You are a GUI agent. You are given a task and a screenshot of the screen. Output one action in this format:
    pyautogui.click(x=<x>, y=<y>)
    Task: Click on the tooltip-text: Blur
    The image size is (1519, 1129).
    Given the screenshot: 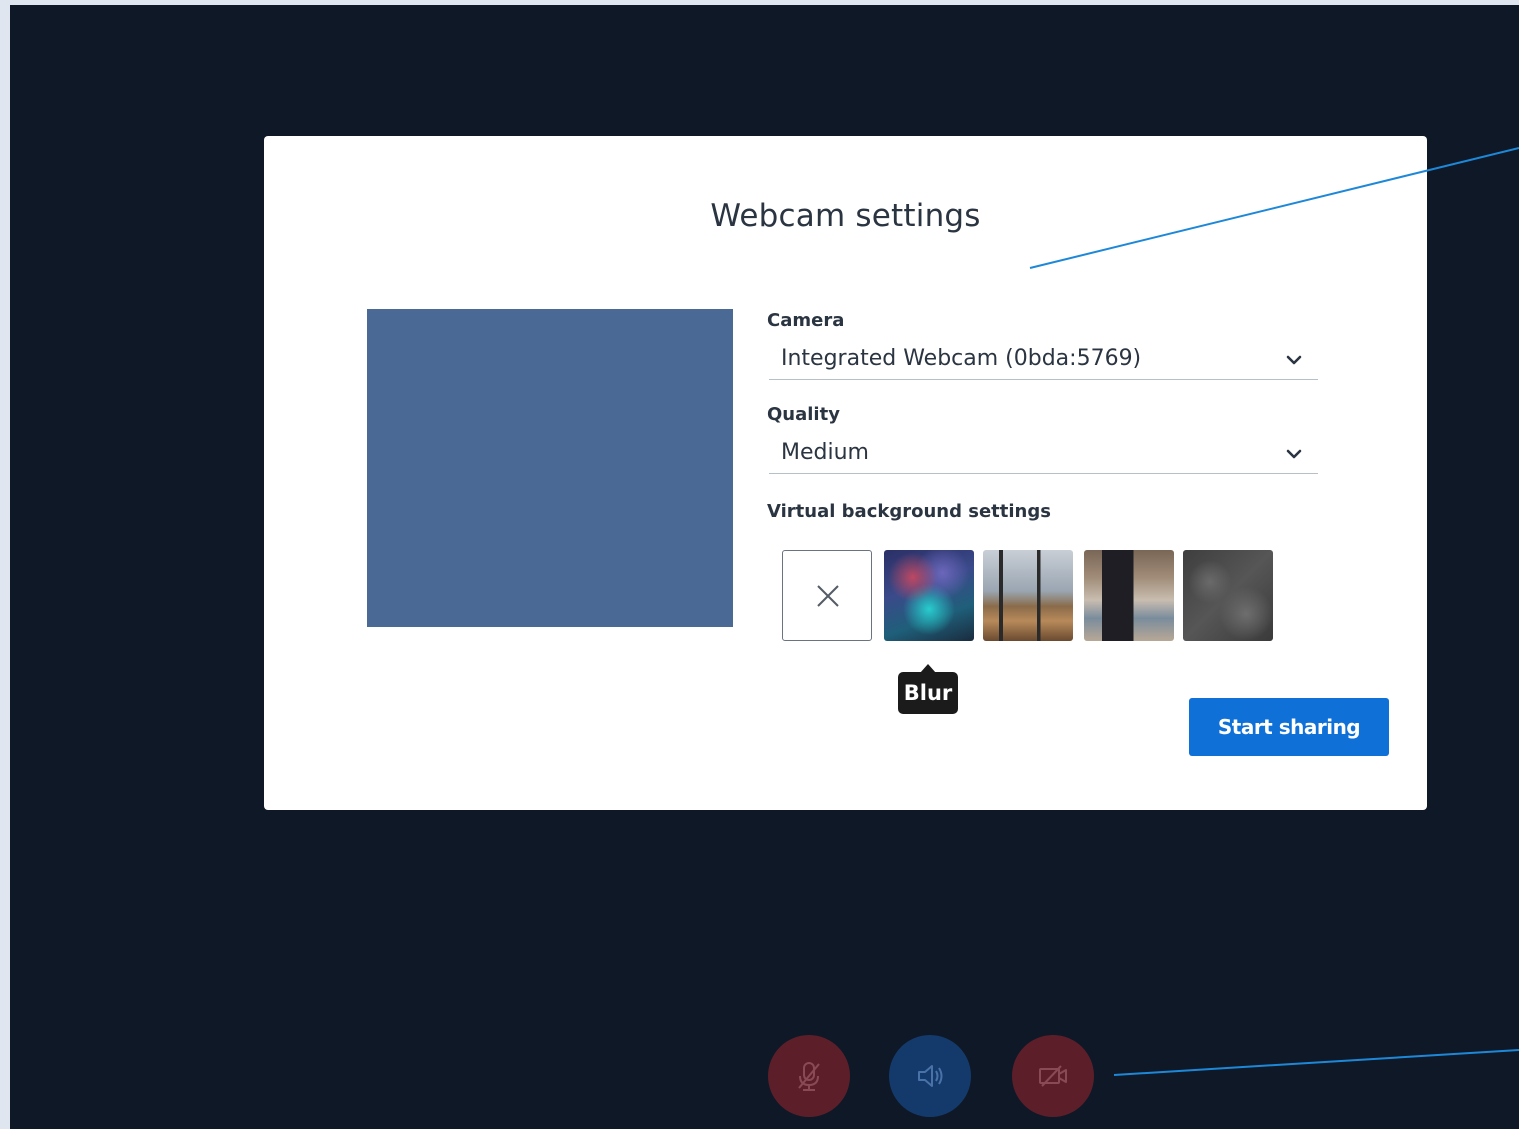 What is the action you would take?
    pyautogui.click(x=928, y=693)
    